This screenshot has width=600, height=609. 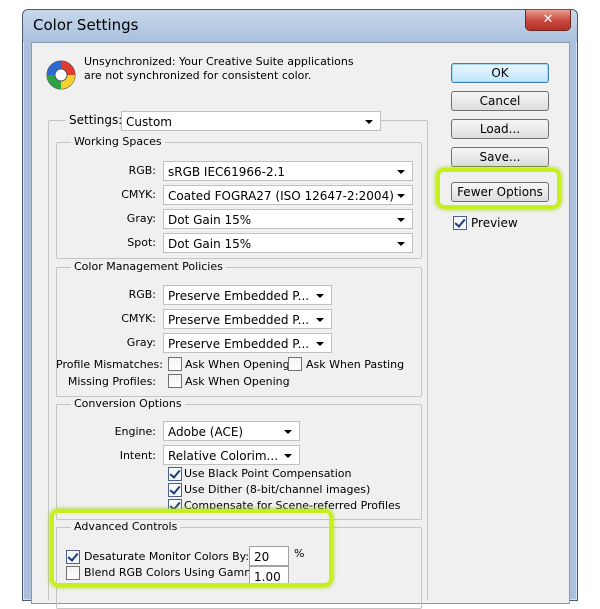 I want to click on desaturate-checkbox, so click(x=73, y=557).